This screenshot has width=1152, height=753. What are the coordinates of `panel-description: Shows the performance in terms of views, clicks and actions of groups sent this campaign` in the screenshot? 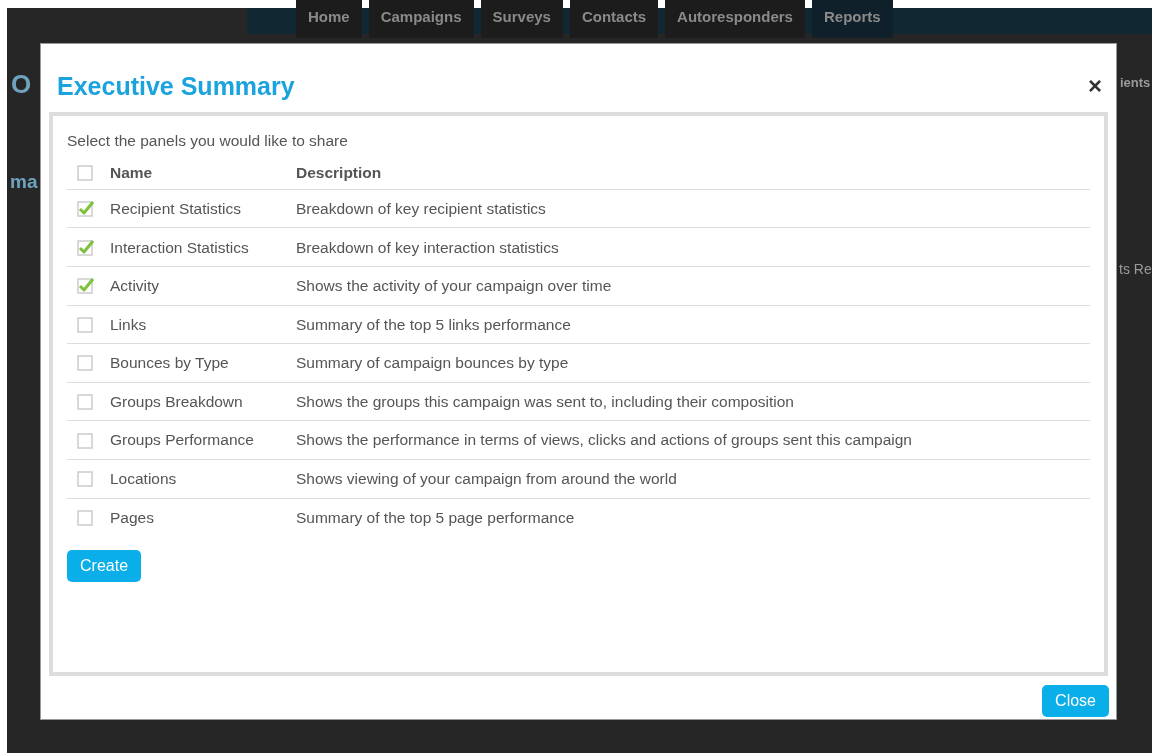 It's located at (604, 440).